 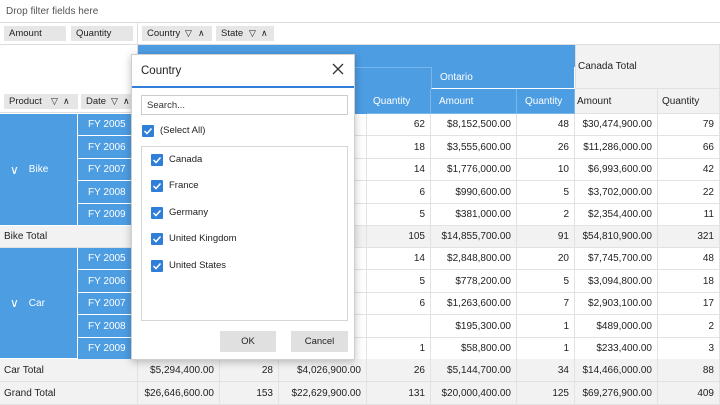 I want to click on canada-total-amount-cell: $6,993,600.00, so click(x=616, y=170).